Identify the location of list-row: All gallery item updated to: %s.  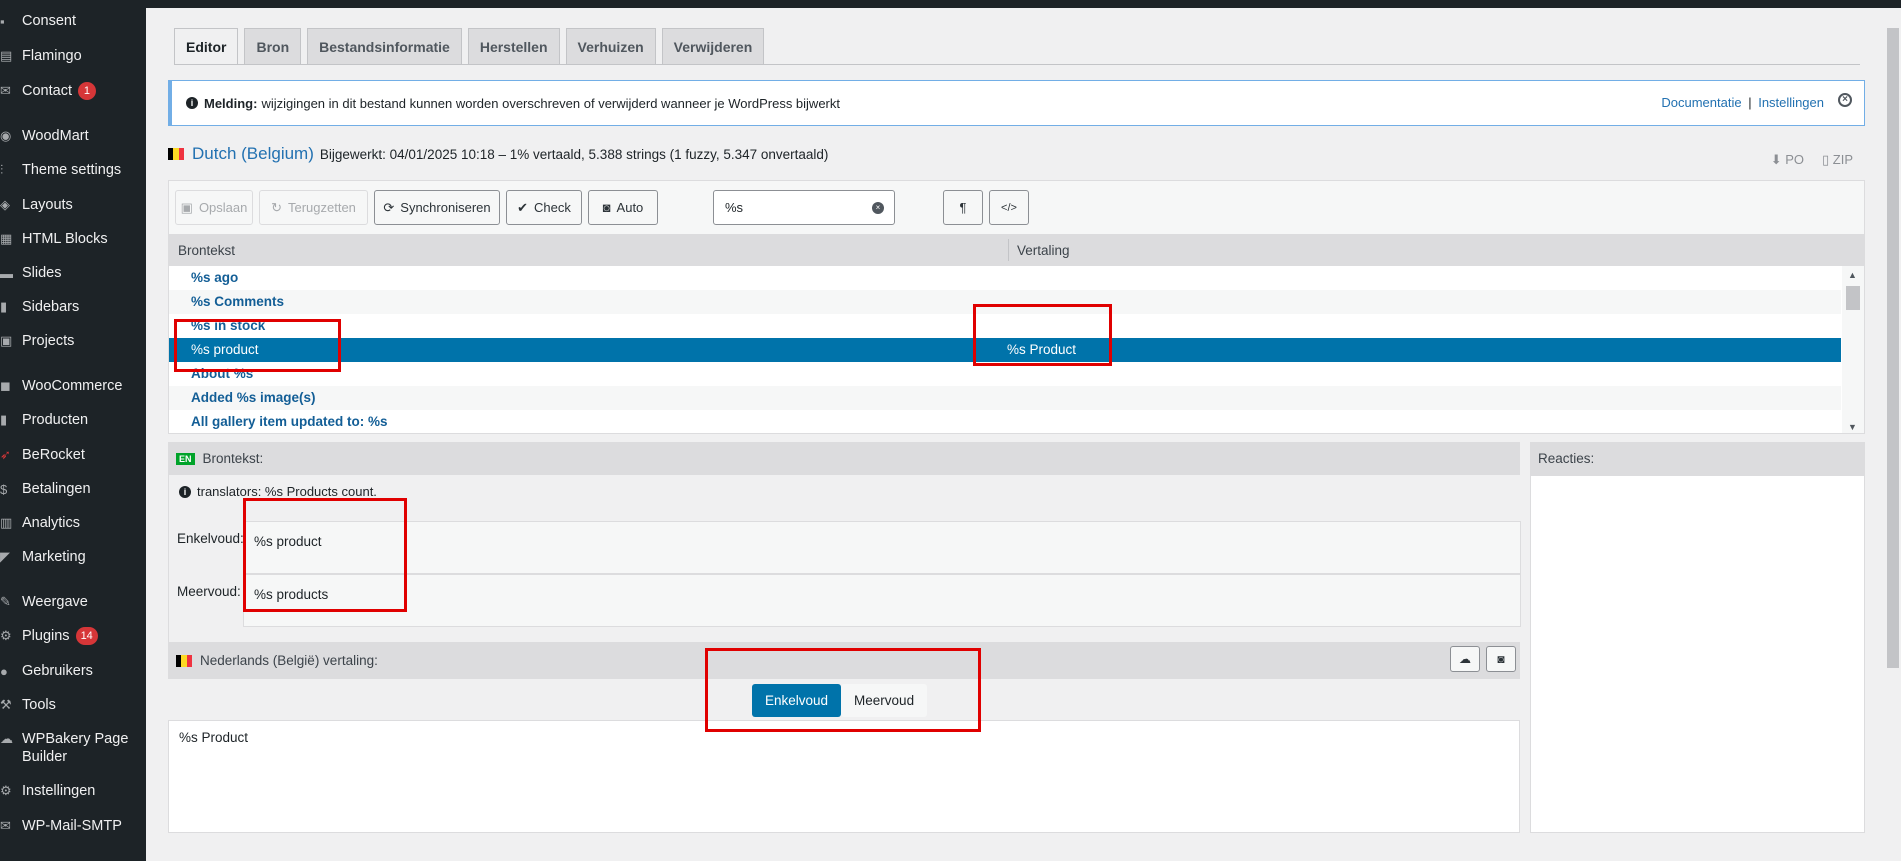
(1005, 421).